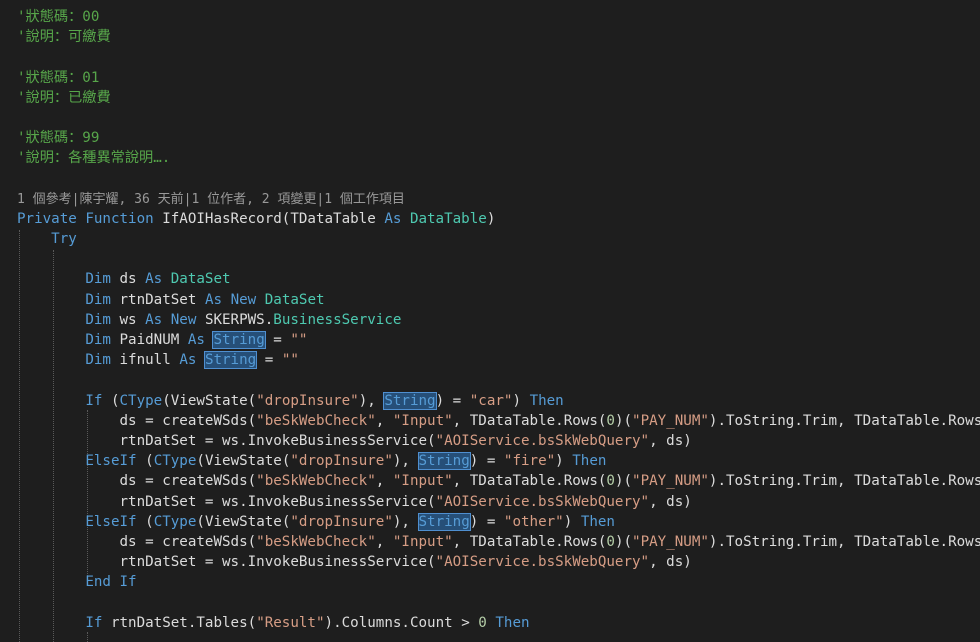  I want to click on code-token: "", so click(290, 360).